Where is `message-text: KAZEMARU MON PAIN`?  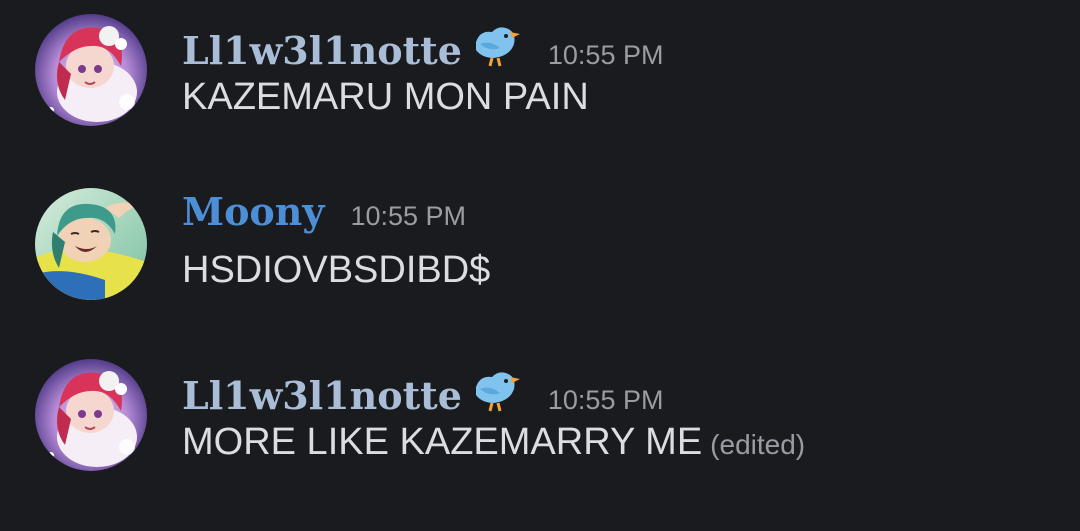
message-text: KAZEMARU MON PAIN is located at coordinates (385, 97).